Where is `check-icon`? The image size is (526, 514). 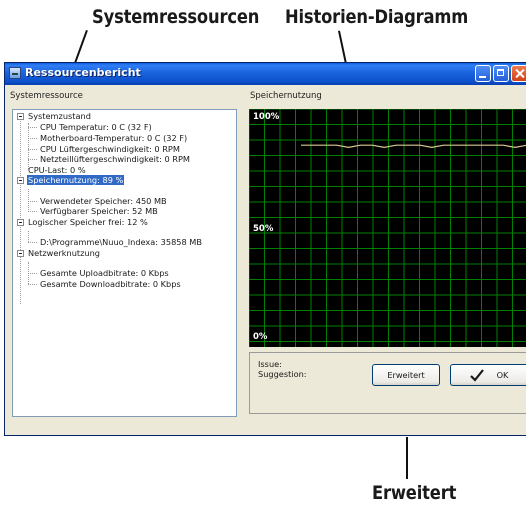 check-icon is located at coordinates (476, 375).